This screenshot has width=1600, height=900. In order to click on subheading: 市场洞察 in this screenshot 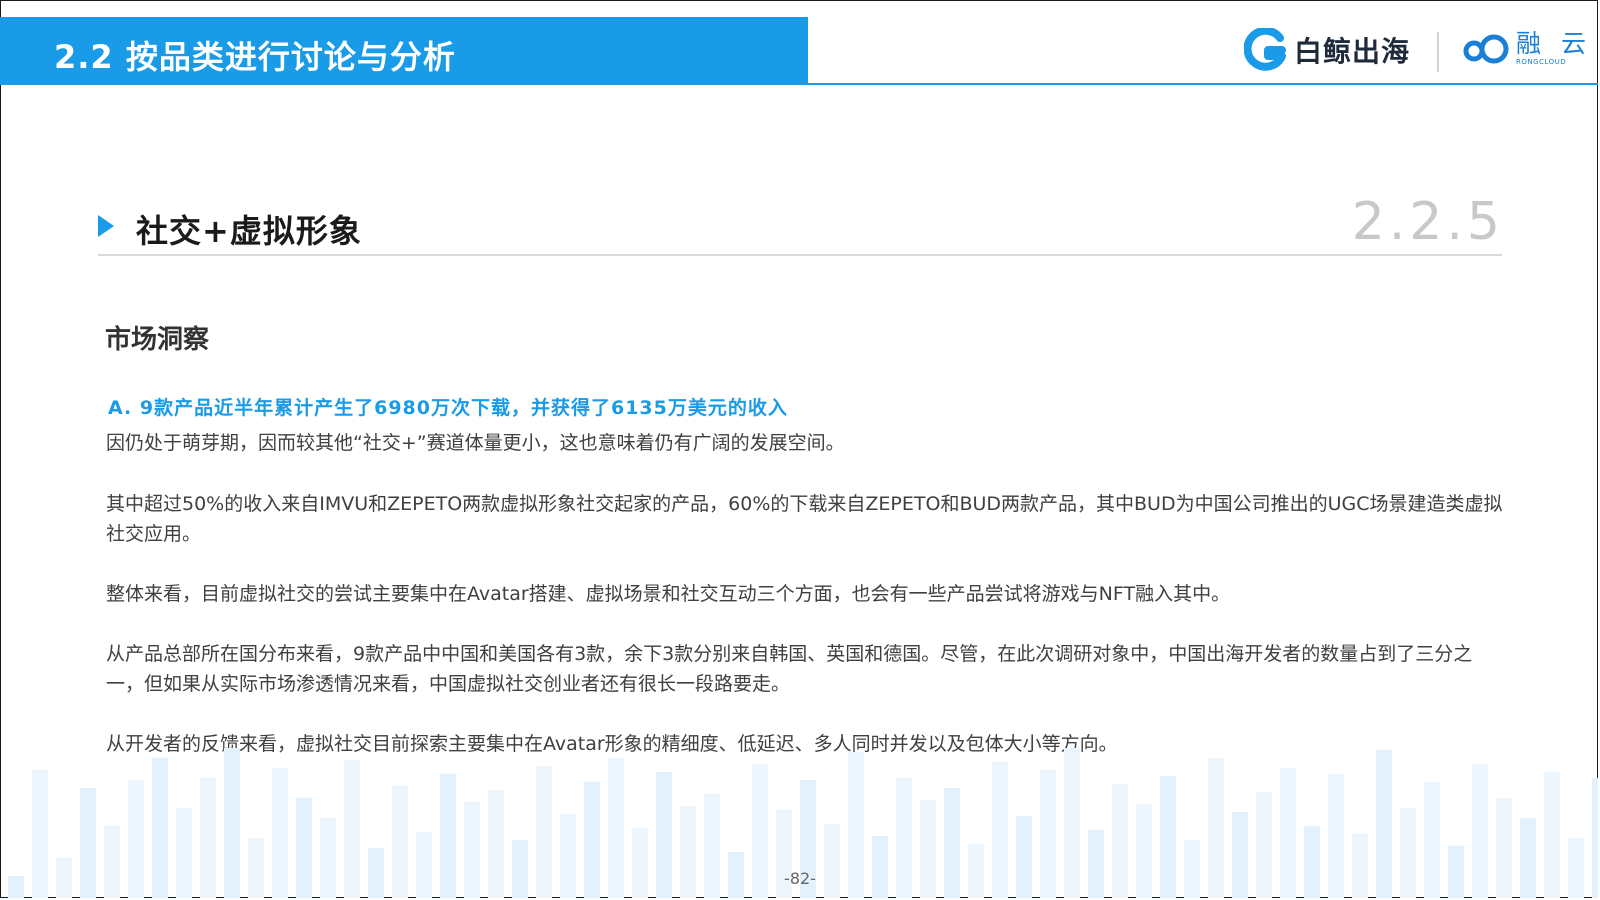, I will do `click(157, 340)`.